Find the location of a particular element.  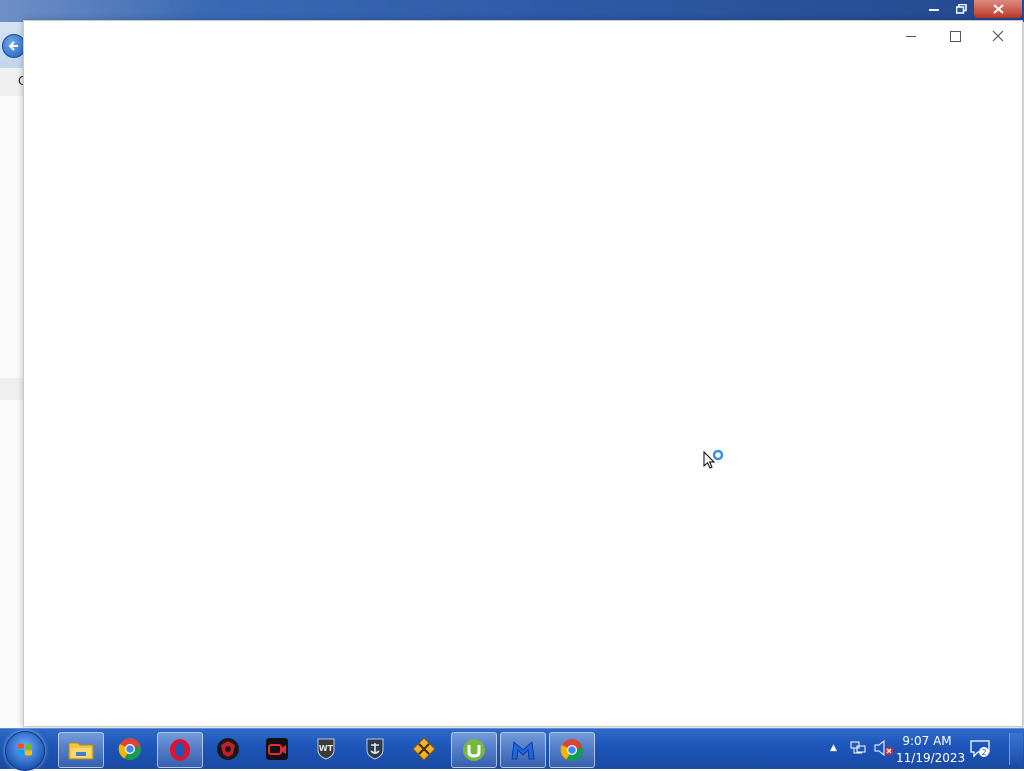

taskbar-malwarebytes is located at coordinates (523, 750).